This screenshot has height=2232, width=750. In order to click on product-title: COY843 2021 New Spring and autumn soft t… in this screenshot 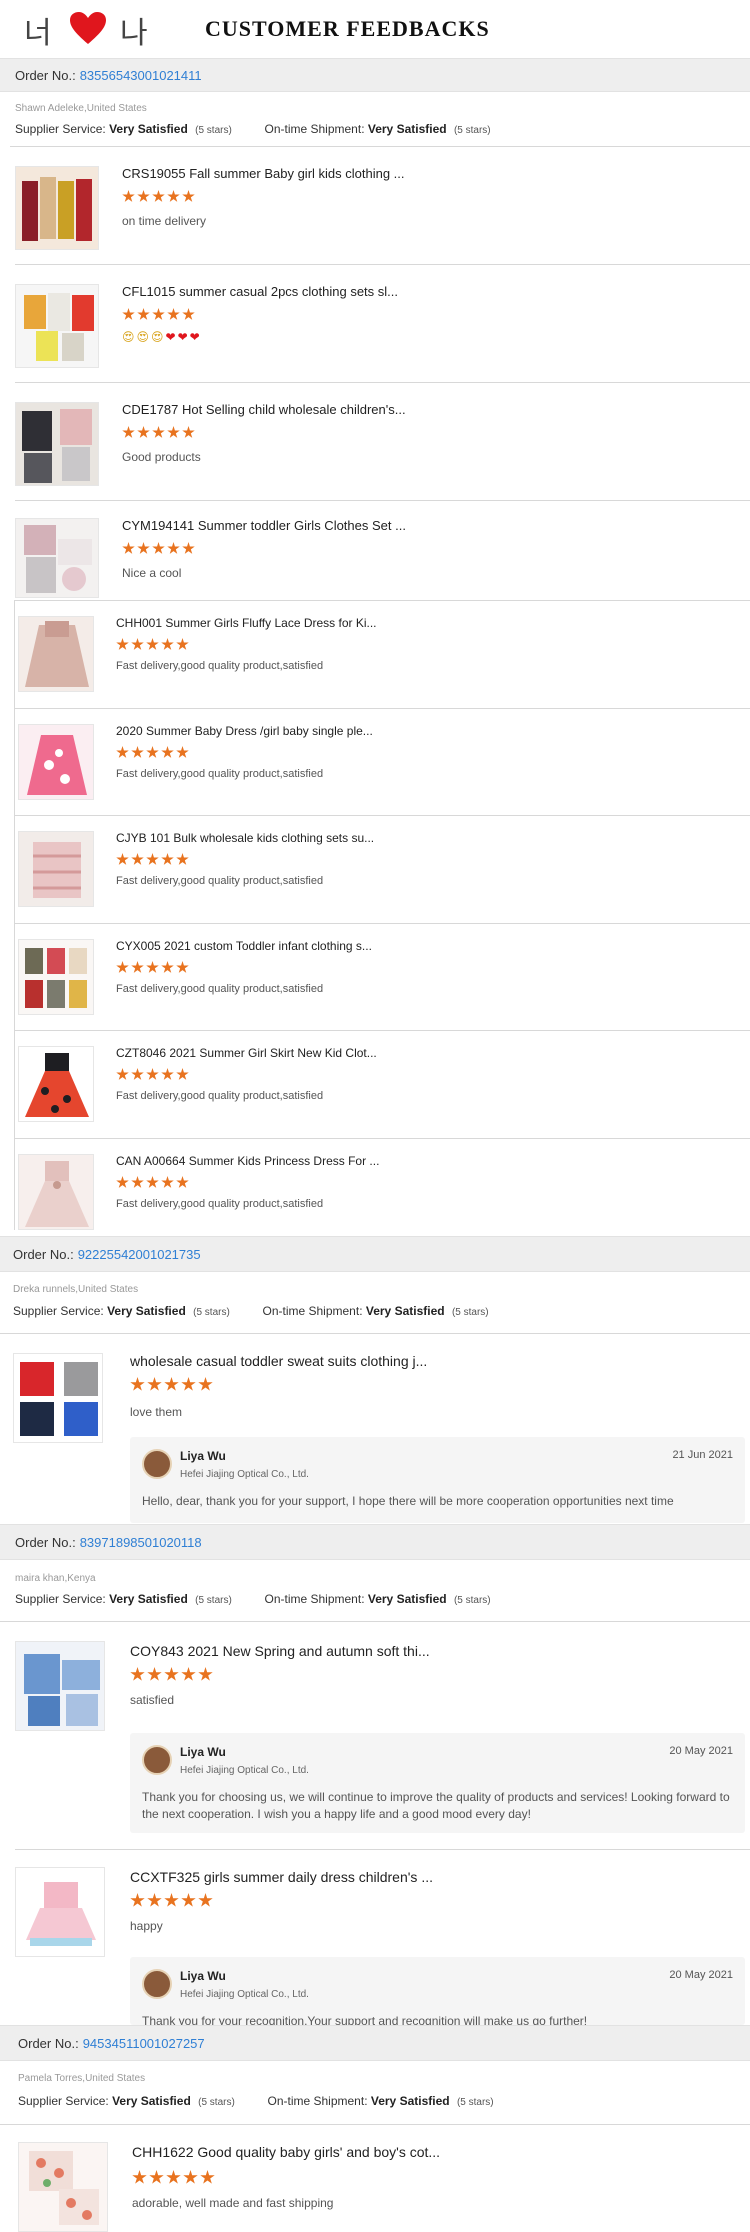, I will do `click(280, 1651)`.